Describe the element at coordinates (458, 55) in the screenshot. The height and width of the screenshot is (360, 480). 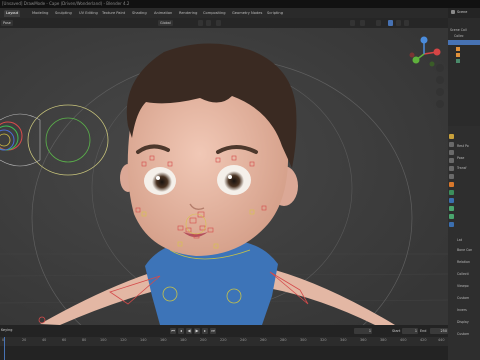
I see `mesh-icon` at that location.